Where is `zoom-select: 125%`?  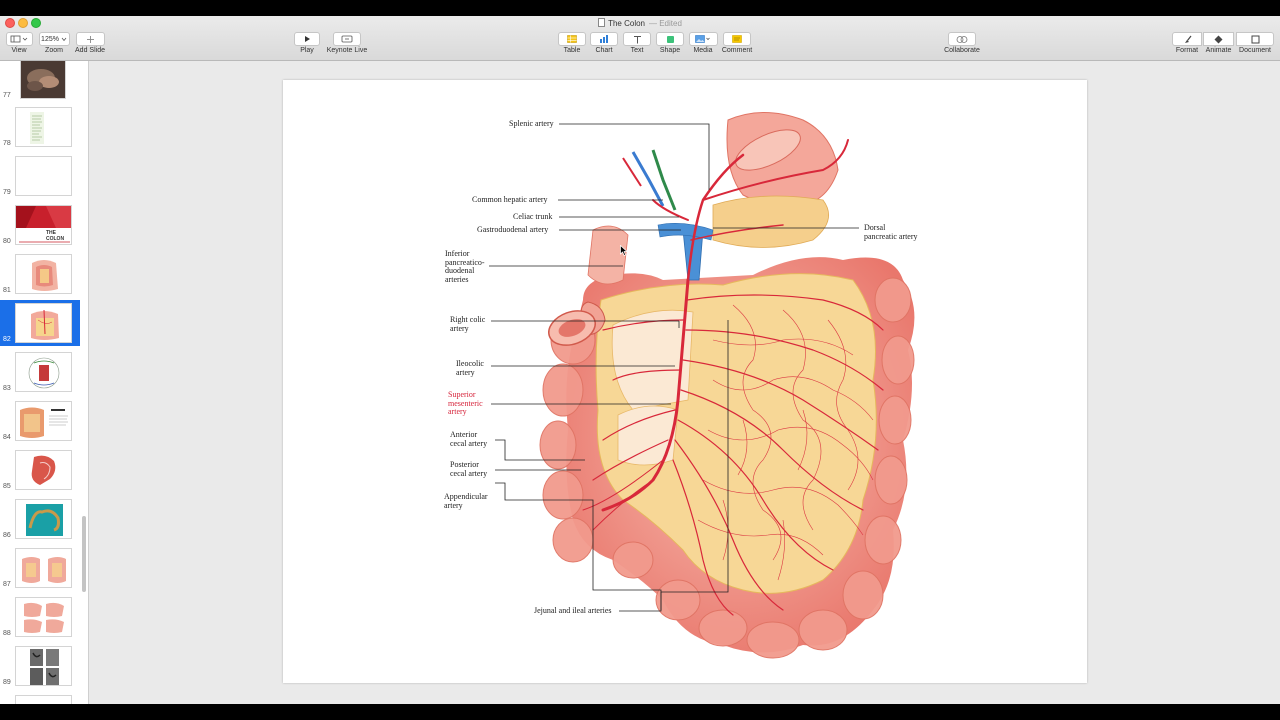 zoom-select: 125% is located at coordinates (54, 39).